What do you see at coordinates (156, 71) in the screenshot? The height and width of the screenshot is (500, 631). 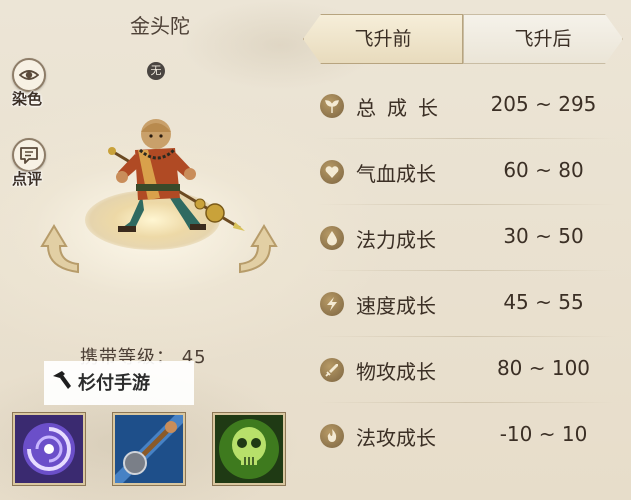 I see `status-badge: 无` at bounding box center [156, 71].